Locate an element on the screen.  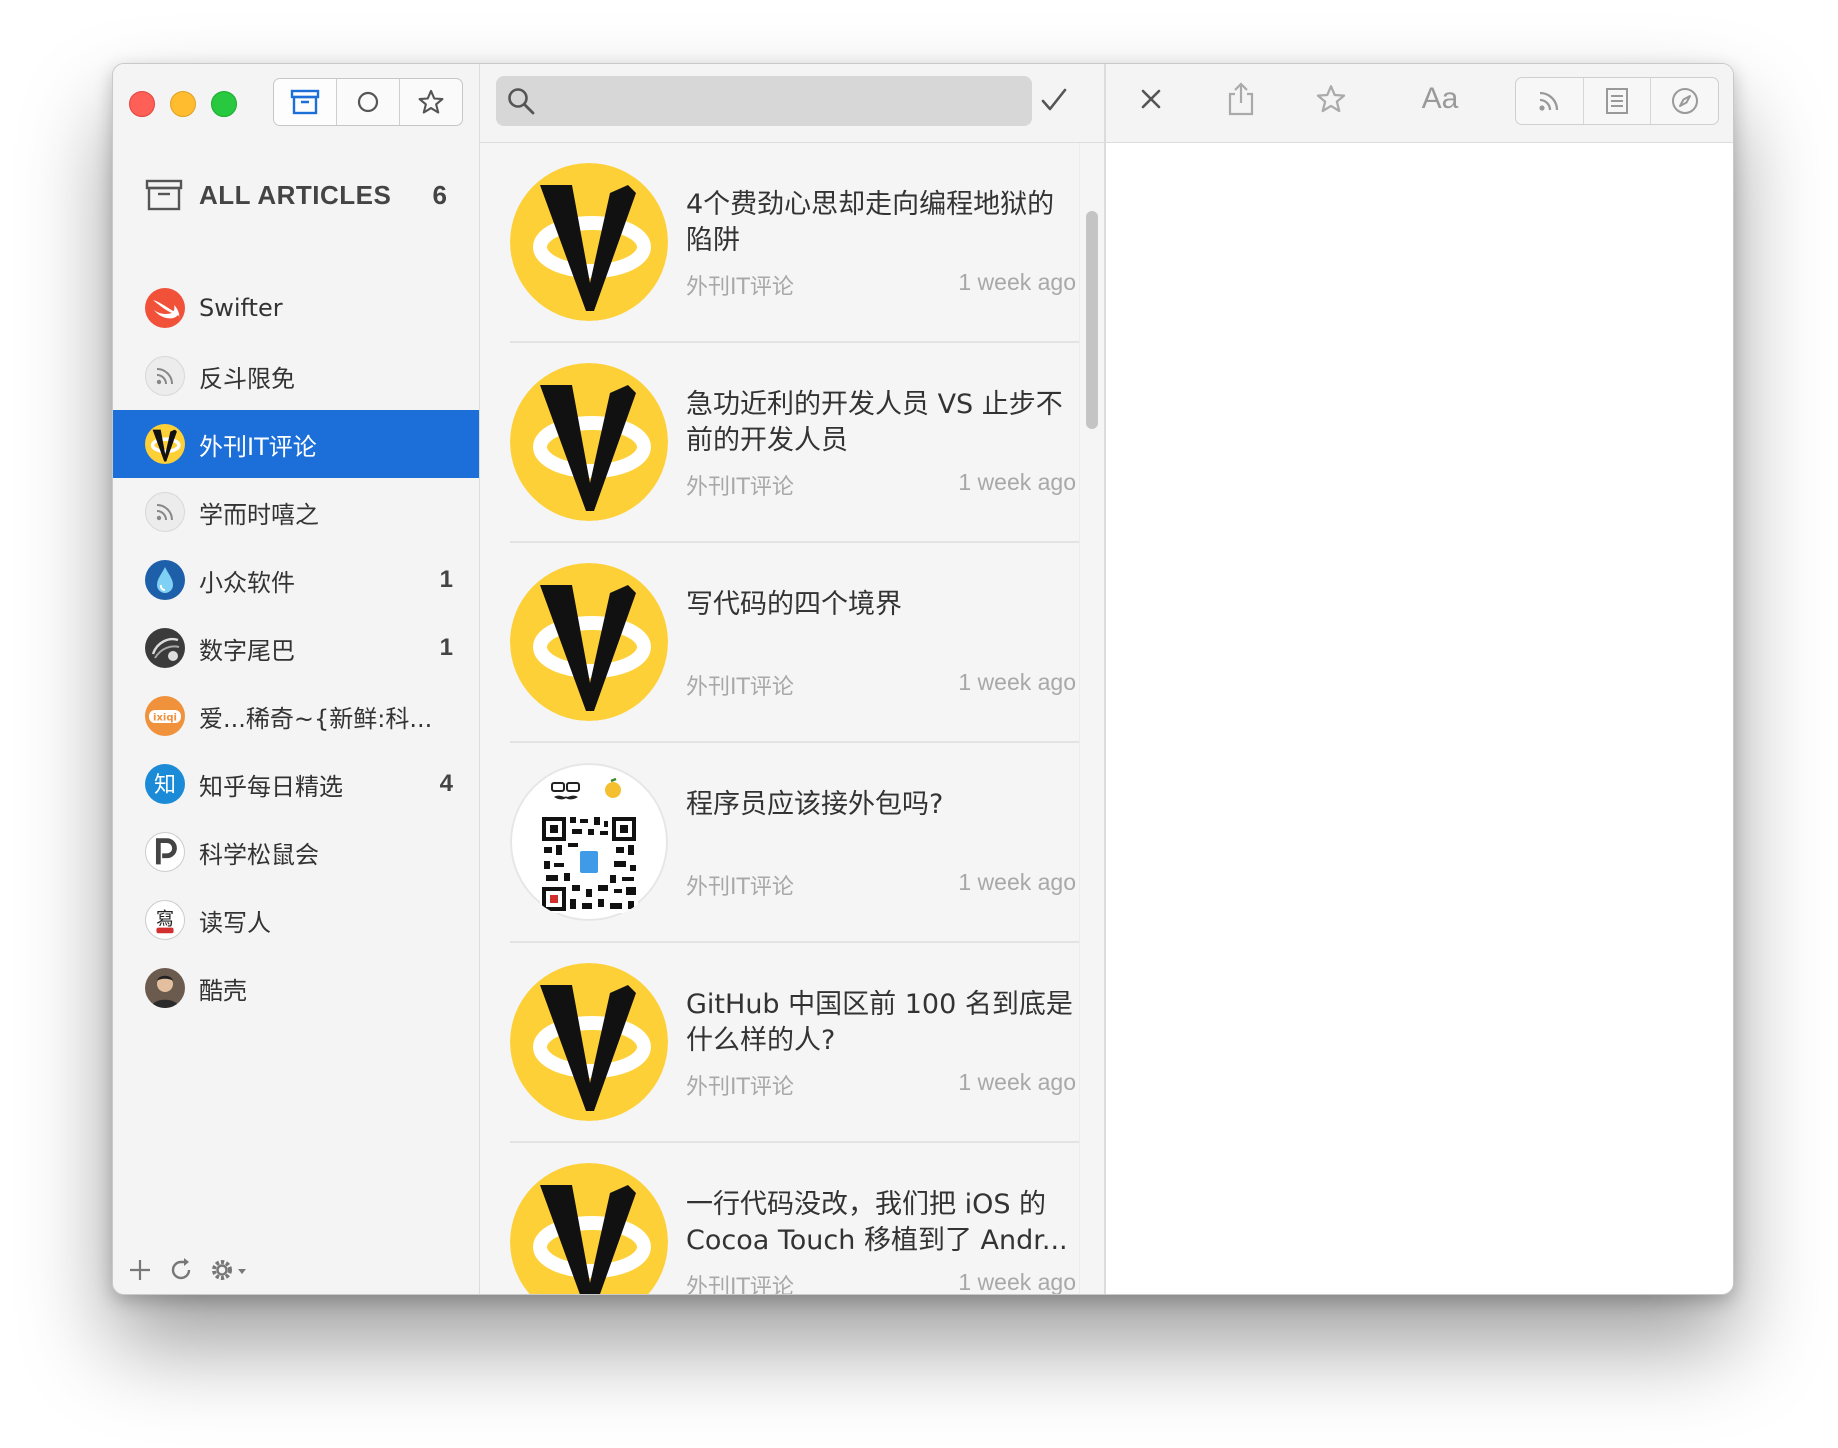
close-article-button is located at coordinates (1151, 99).